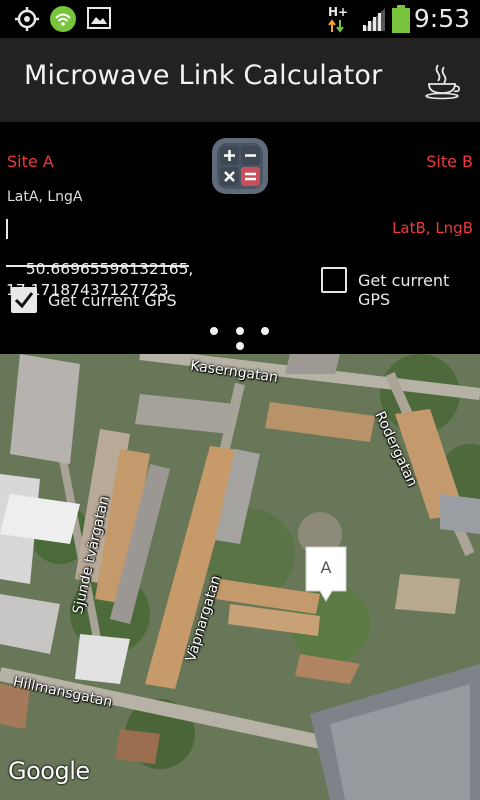 The height and width of the screenshot is (800, 480). What do you see at coordinates (432, 228) in the screenshot?
I see `site-b-coords-field: LatB, LngB` at bounding box center [432, 228].